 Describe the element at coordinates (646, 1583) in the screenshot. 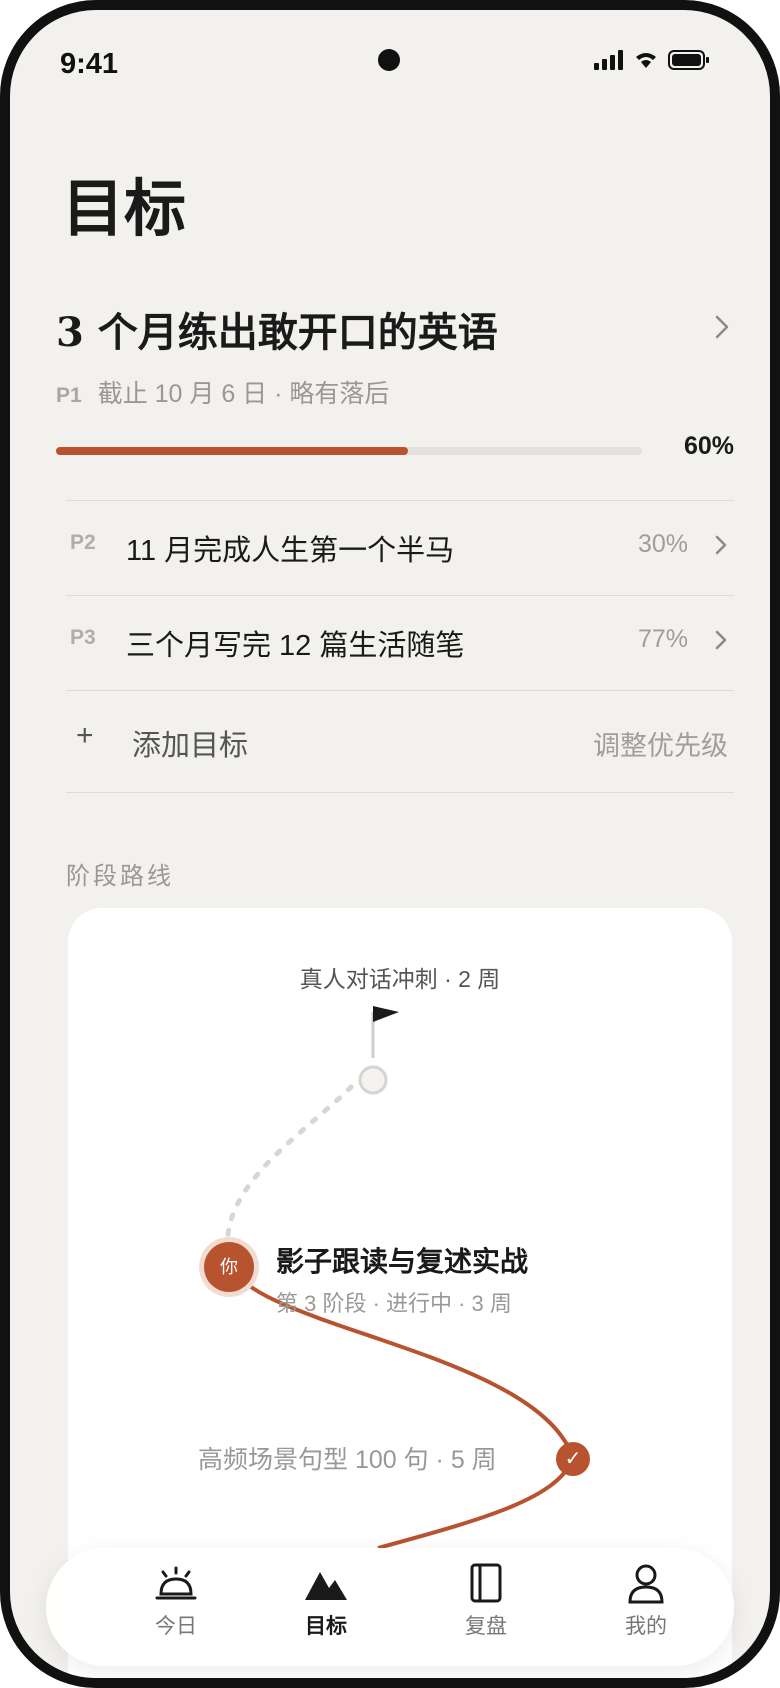

I see `person-icon` at that location.